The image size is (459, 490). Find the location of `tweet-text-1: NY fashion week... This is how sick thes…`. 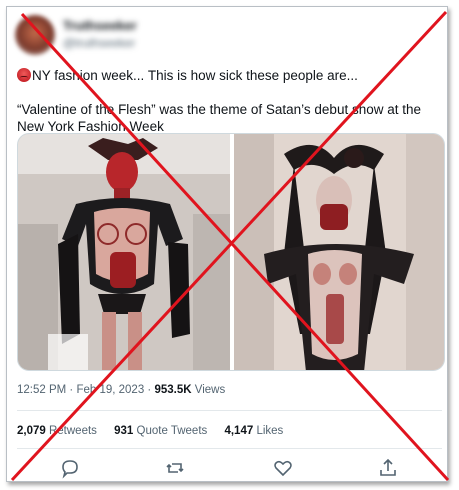

tweet-text-1: NY fashion week... This is how sick thes… is located at coordinates (195, 75).